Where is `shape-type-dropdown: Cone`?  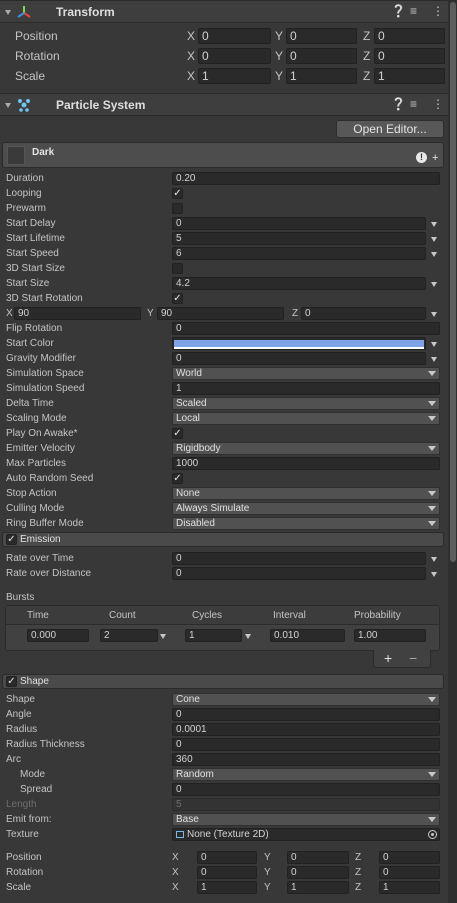 shape-type-dropdown: Cone is located at coordinates (306, 699).